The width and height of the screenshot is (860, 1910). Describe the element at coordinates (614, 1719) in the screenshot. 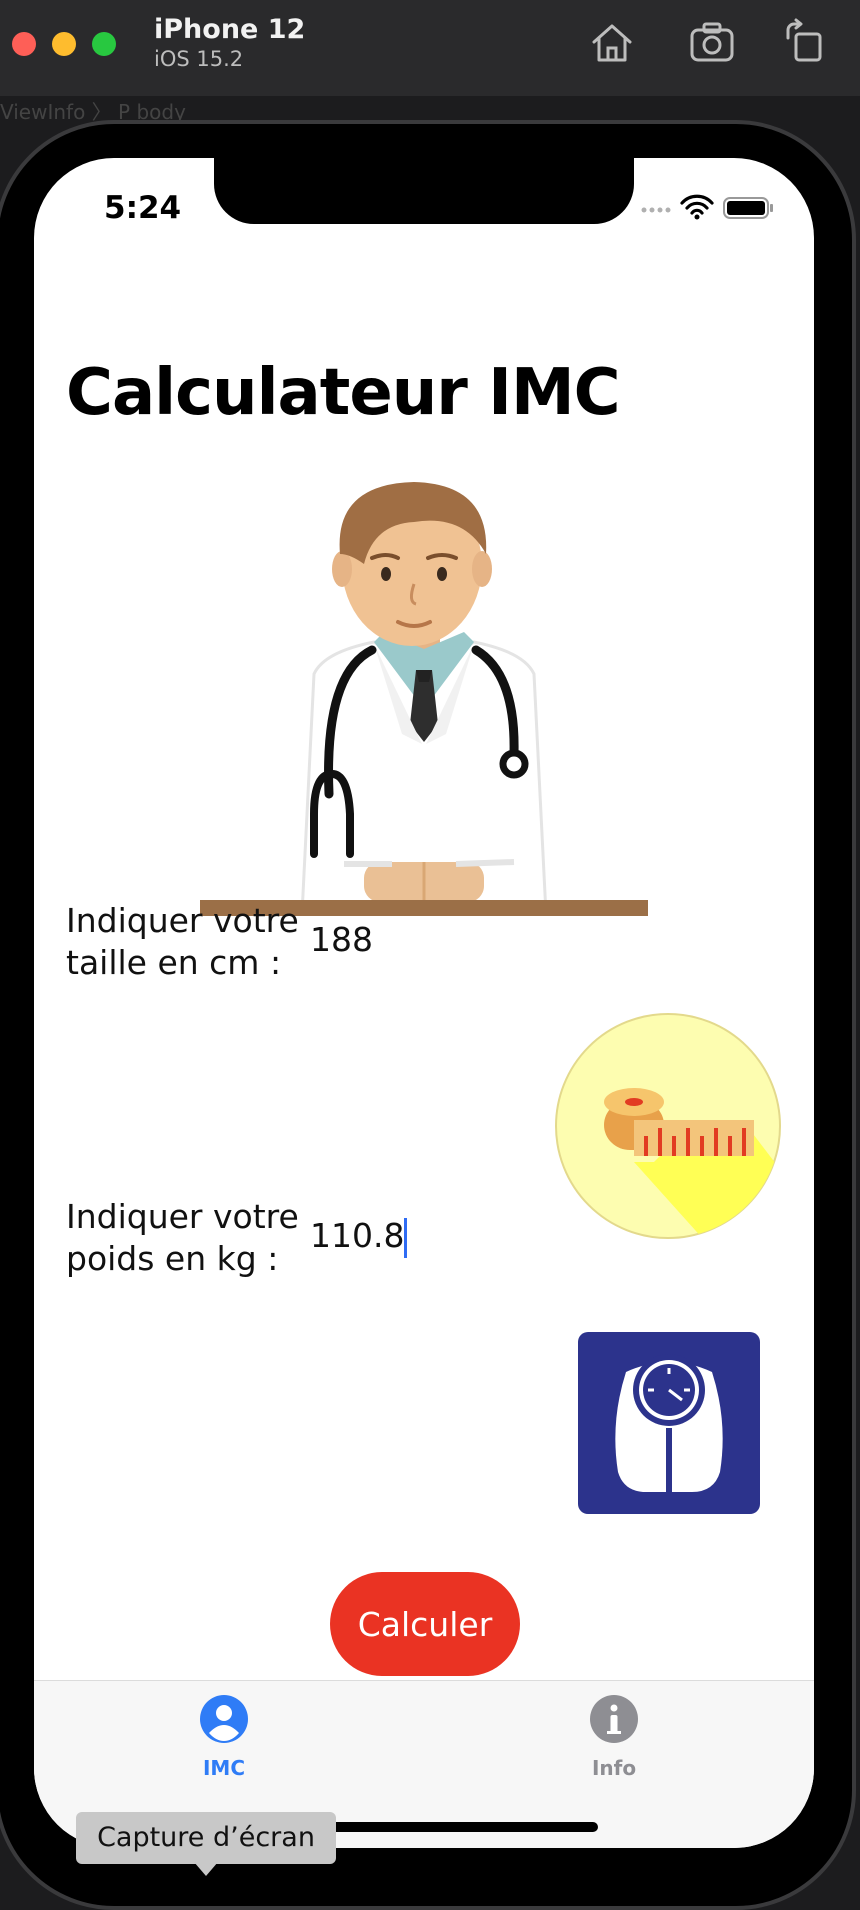

I see `info-icon` at that location.